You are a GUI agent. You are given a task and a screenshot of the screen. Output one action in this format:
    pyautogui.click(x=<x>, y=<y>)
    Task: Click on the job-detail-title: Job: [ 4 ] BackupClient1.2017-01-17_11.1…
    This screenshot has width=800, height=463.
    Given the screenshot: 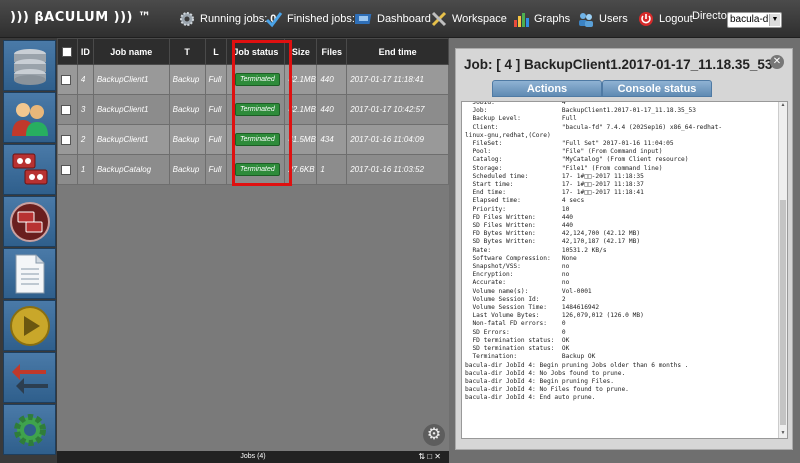 What is the action you would take?
    pyautogui.click(x=618, y=64)
    